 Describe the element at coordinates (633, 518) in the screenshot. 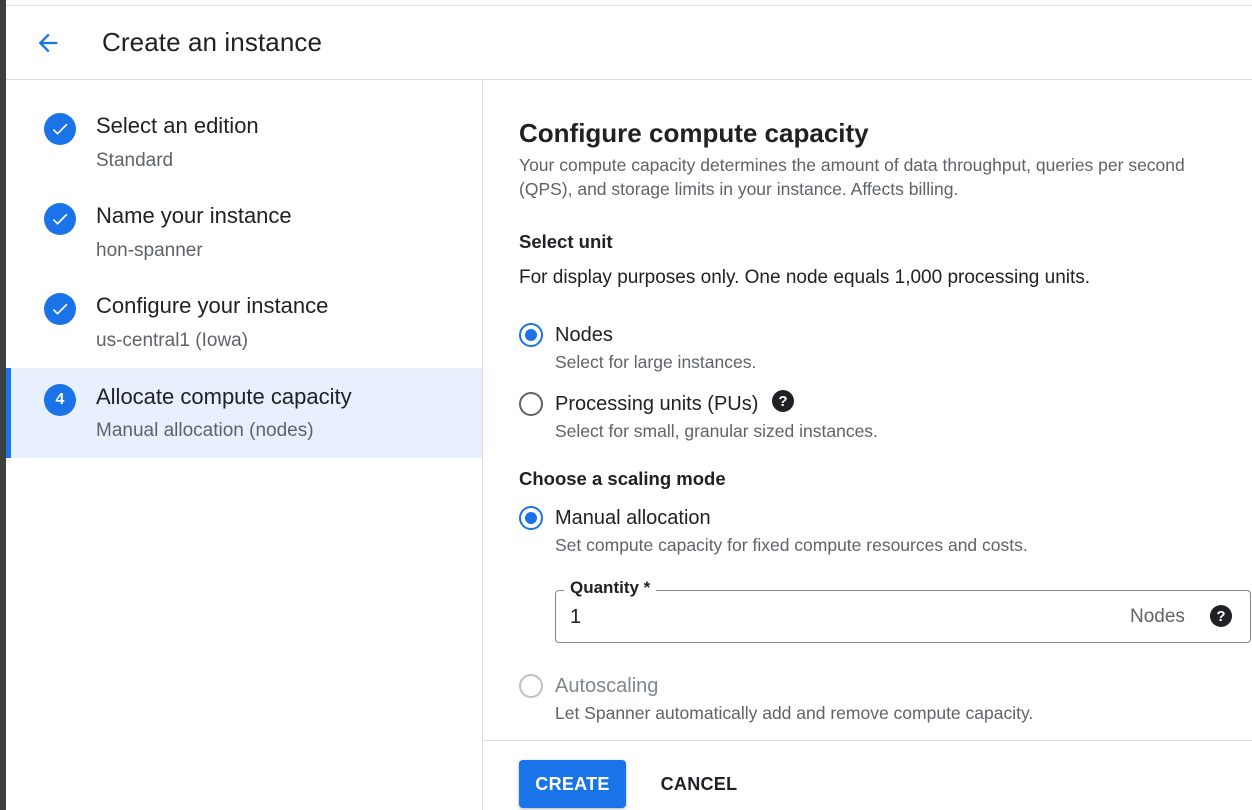

I see `manual-allocation-radio-label: Manual allocation` at that location.